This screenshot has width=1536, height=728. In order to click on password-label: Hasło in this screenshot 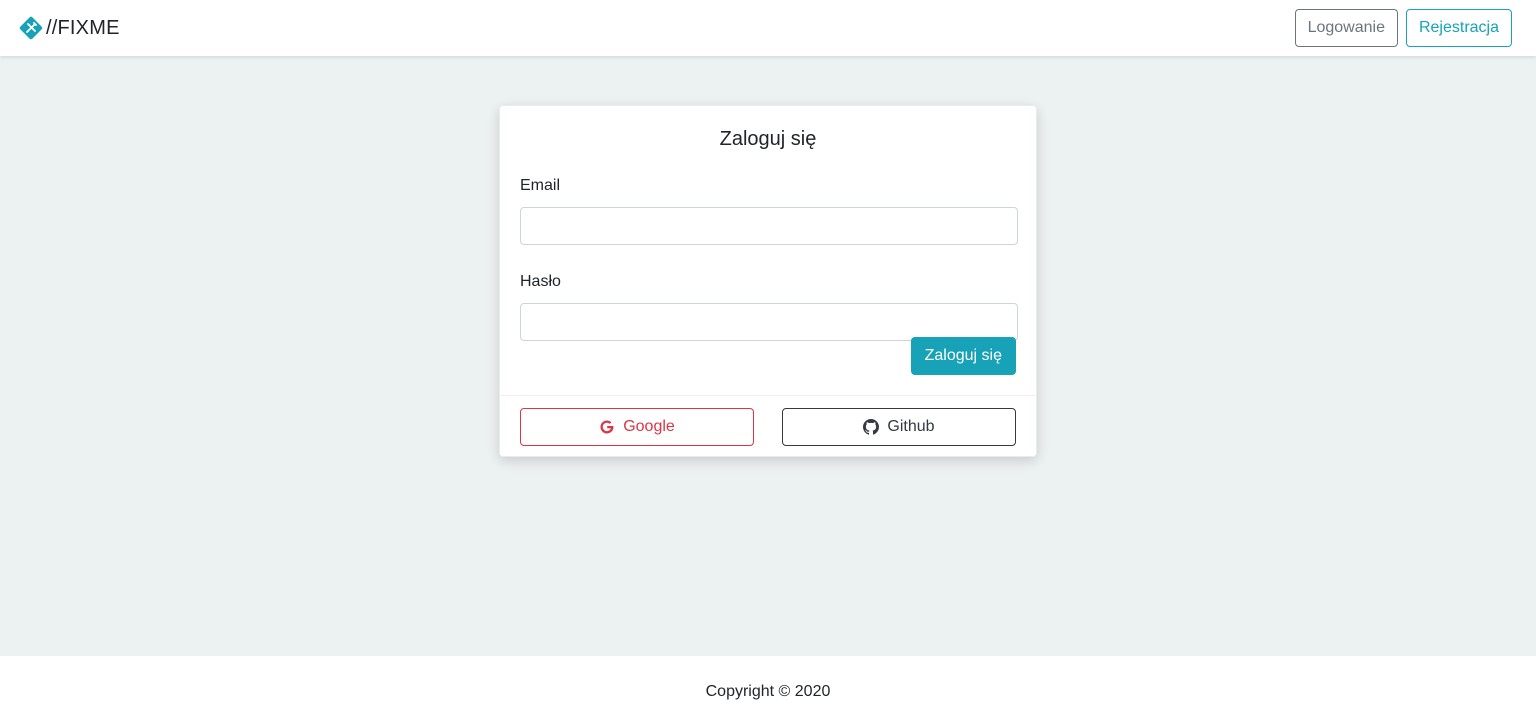, I will do `click(540, 281)`.